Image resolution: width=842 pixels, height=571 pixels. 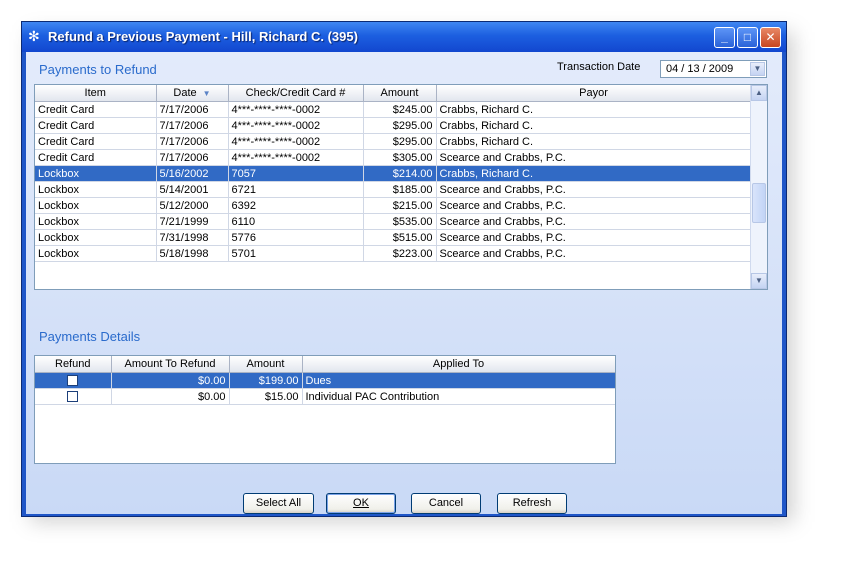 I want to click on cell-amount: $223.00, so click(x=400, y=253).